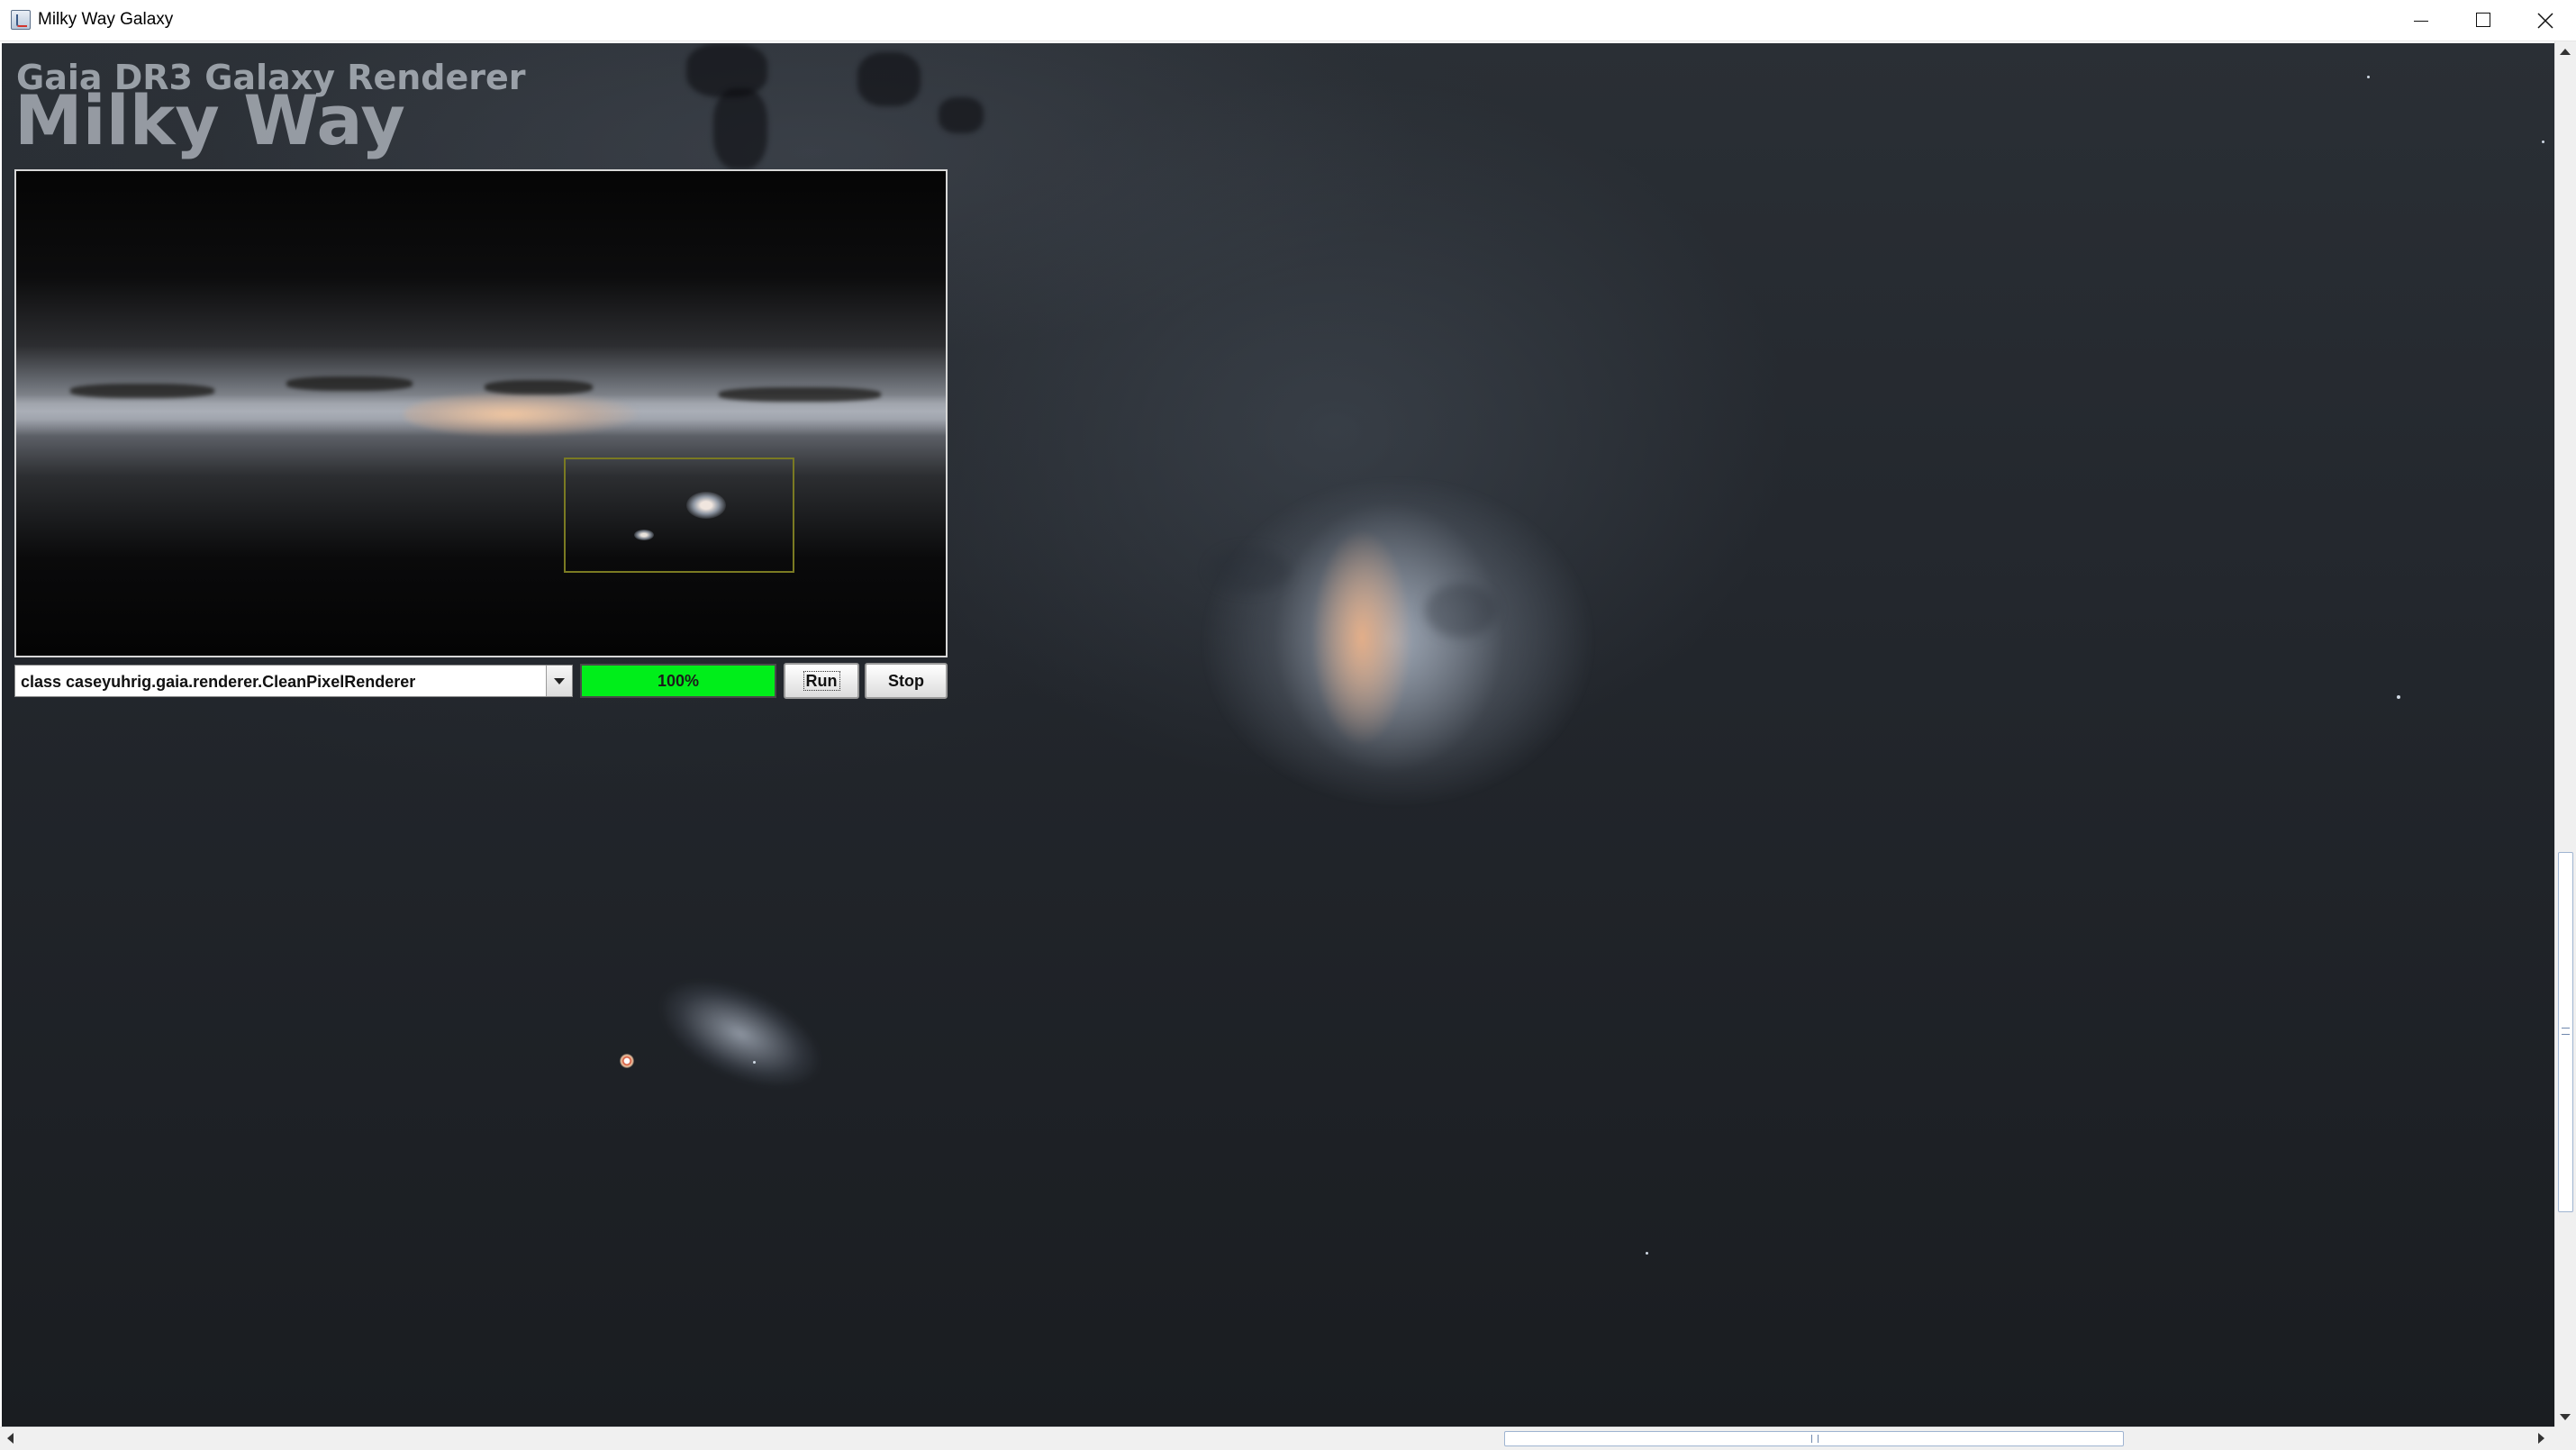  Describe the element at coordinates (106, 19) in the screenshot. I see `window-title: Milky Way Galaxy` at that location.